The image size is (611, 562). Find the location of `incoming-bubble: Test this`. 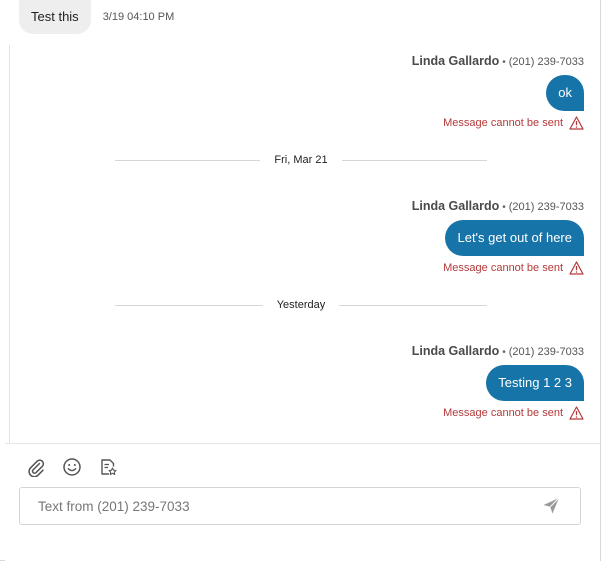

incoming-bubble: Test this is located at coordinates (55, 17).